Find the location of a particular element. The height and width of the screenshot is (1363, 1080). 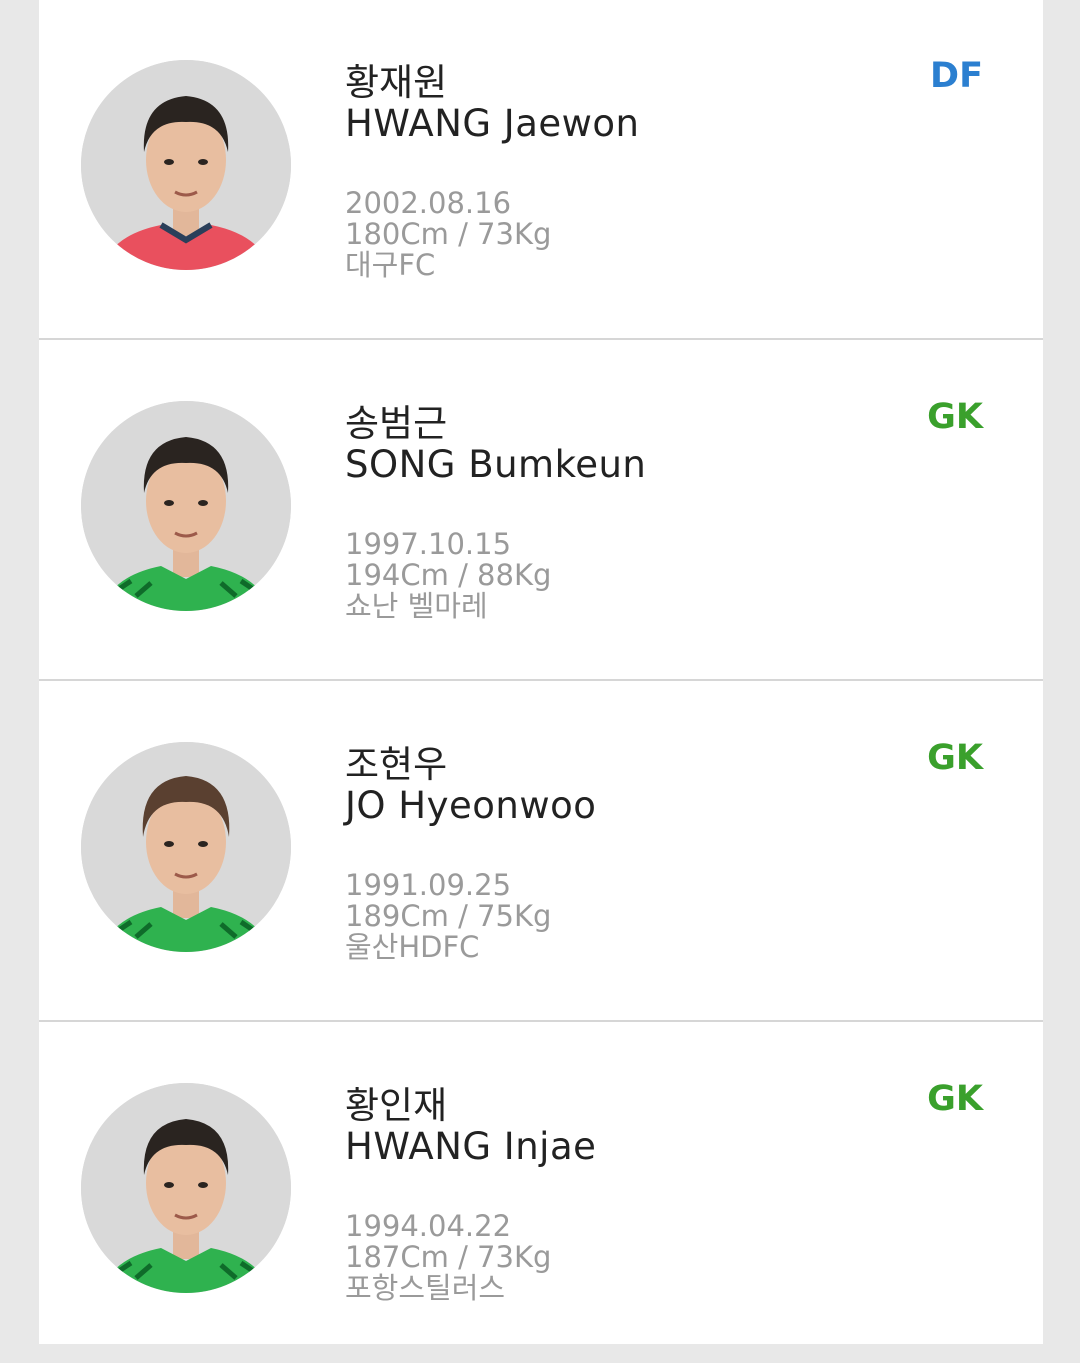

player-height-weight: 194Cm / 88Kg is located at coordinates (448, 575).